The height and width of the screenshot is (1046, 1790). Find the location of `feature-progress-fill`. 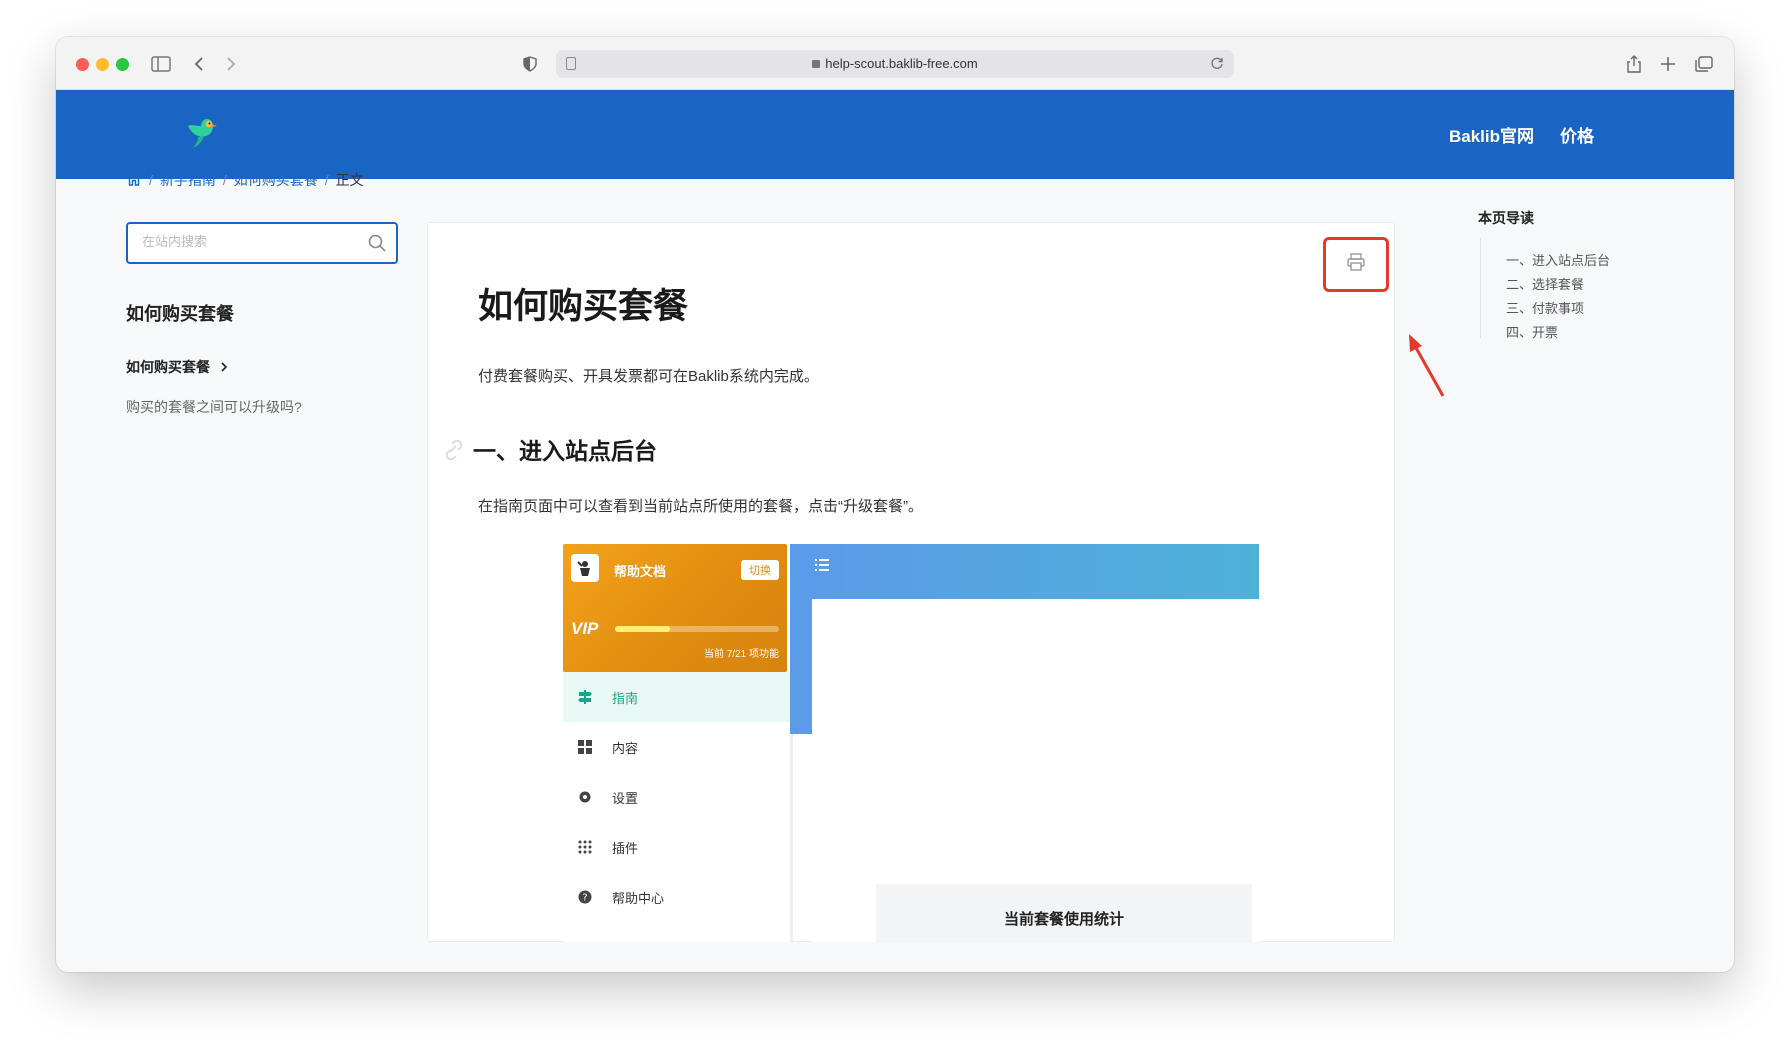

feature-progress-fill is located at coordinates (642, 629).